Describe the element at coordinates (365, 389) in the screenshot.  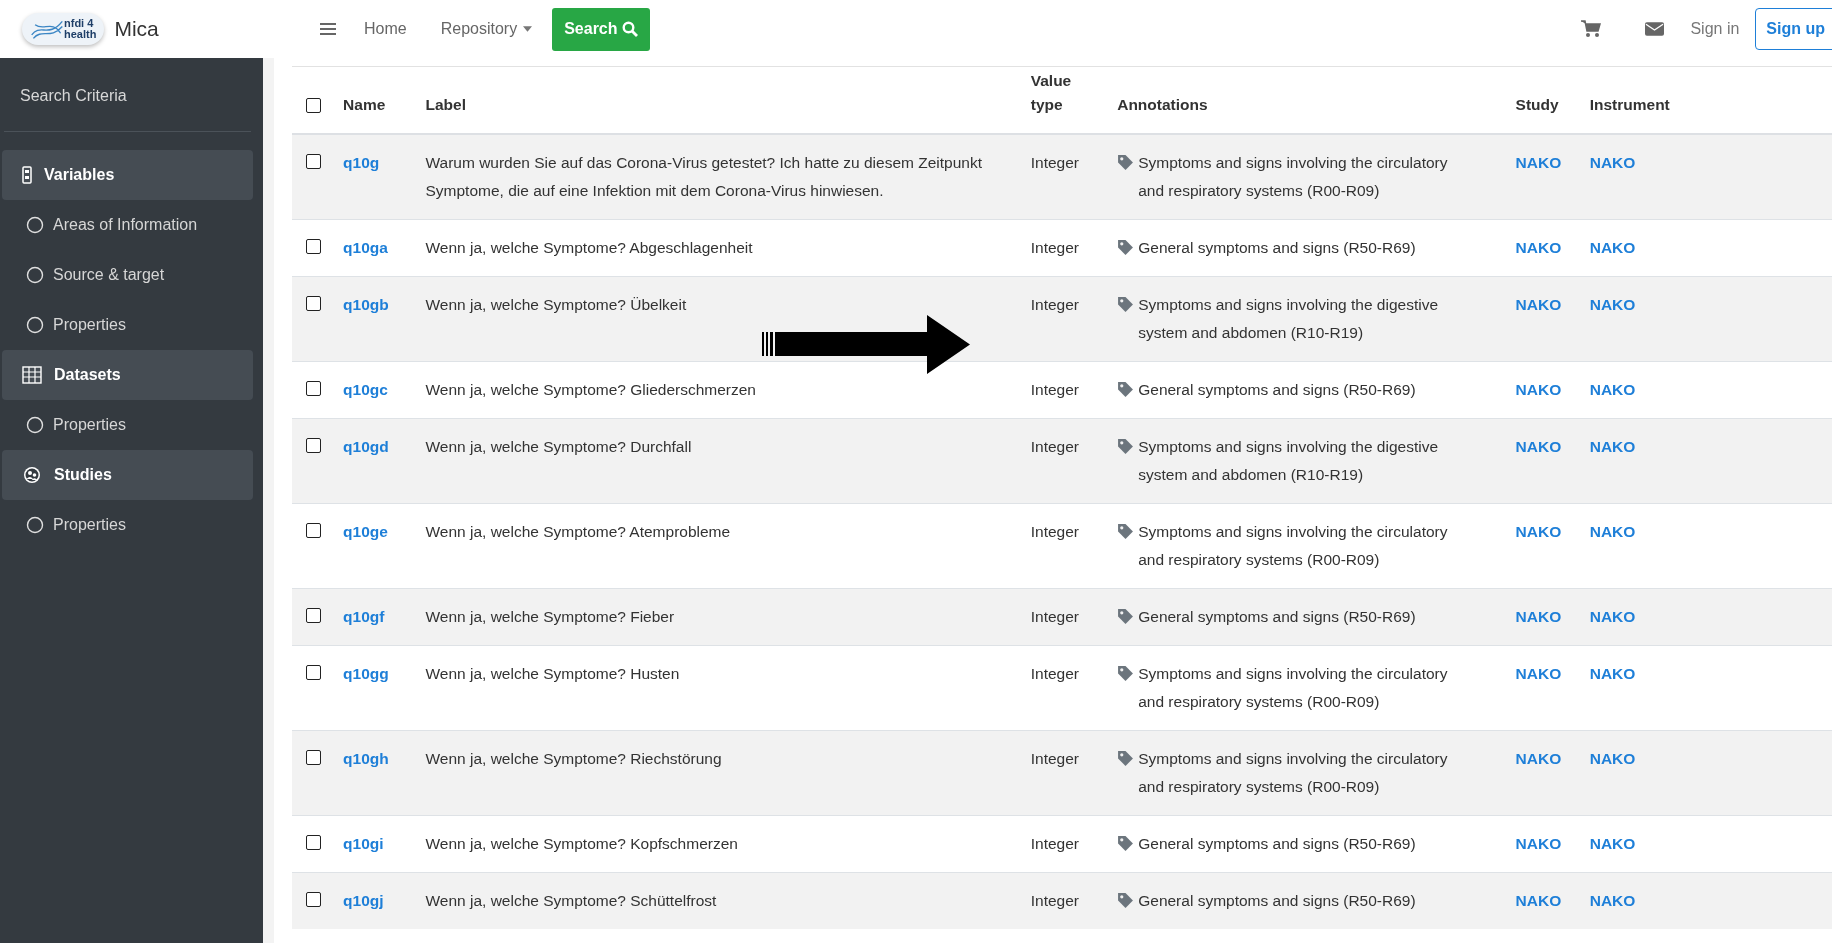
I see `variable-name-link: q10gc` at that location.